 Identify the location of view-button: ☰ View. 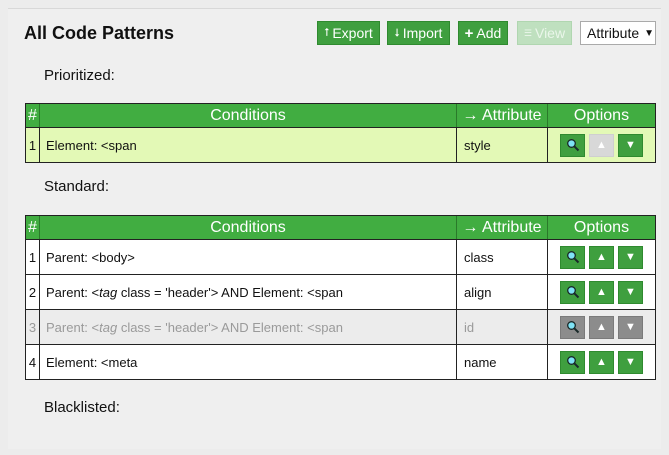
(544, 33).